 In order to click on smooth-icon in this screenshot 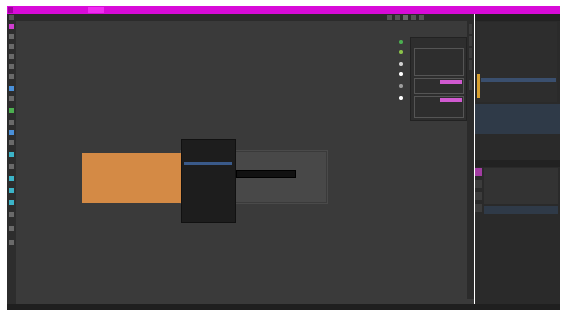, I will do `click(11, 202)`.